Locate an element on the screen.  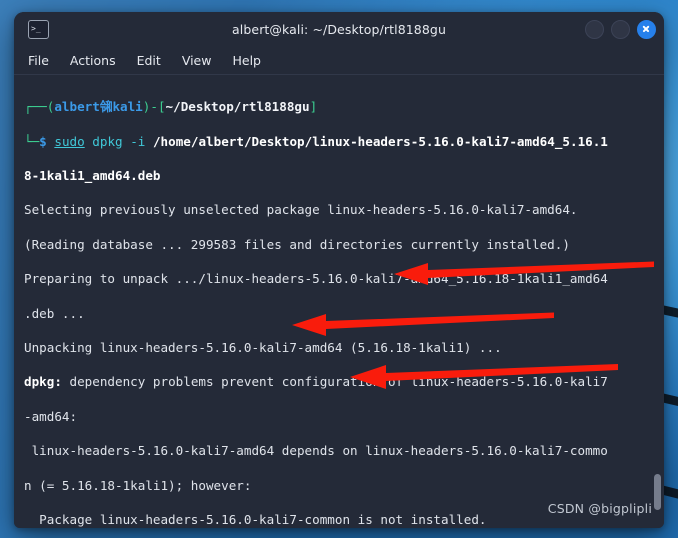
output-dpkg-prefix: dpkg: is located at coordinates (43, 382).